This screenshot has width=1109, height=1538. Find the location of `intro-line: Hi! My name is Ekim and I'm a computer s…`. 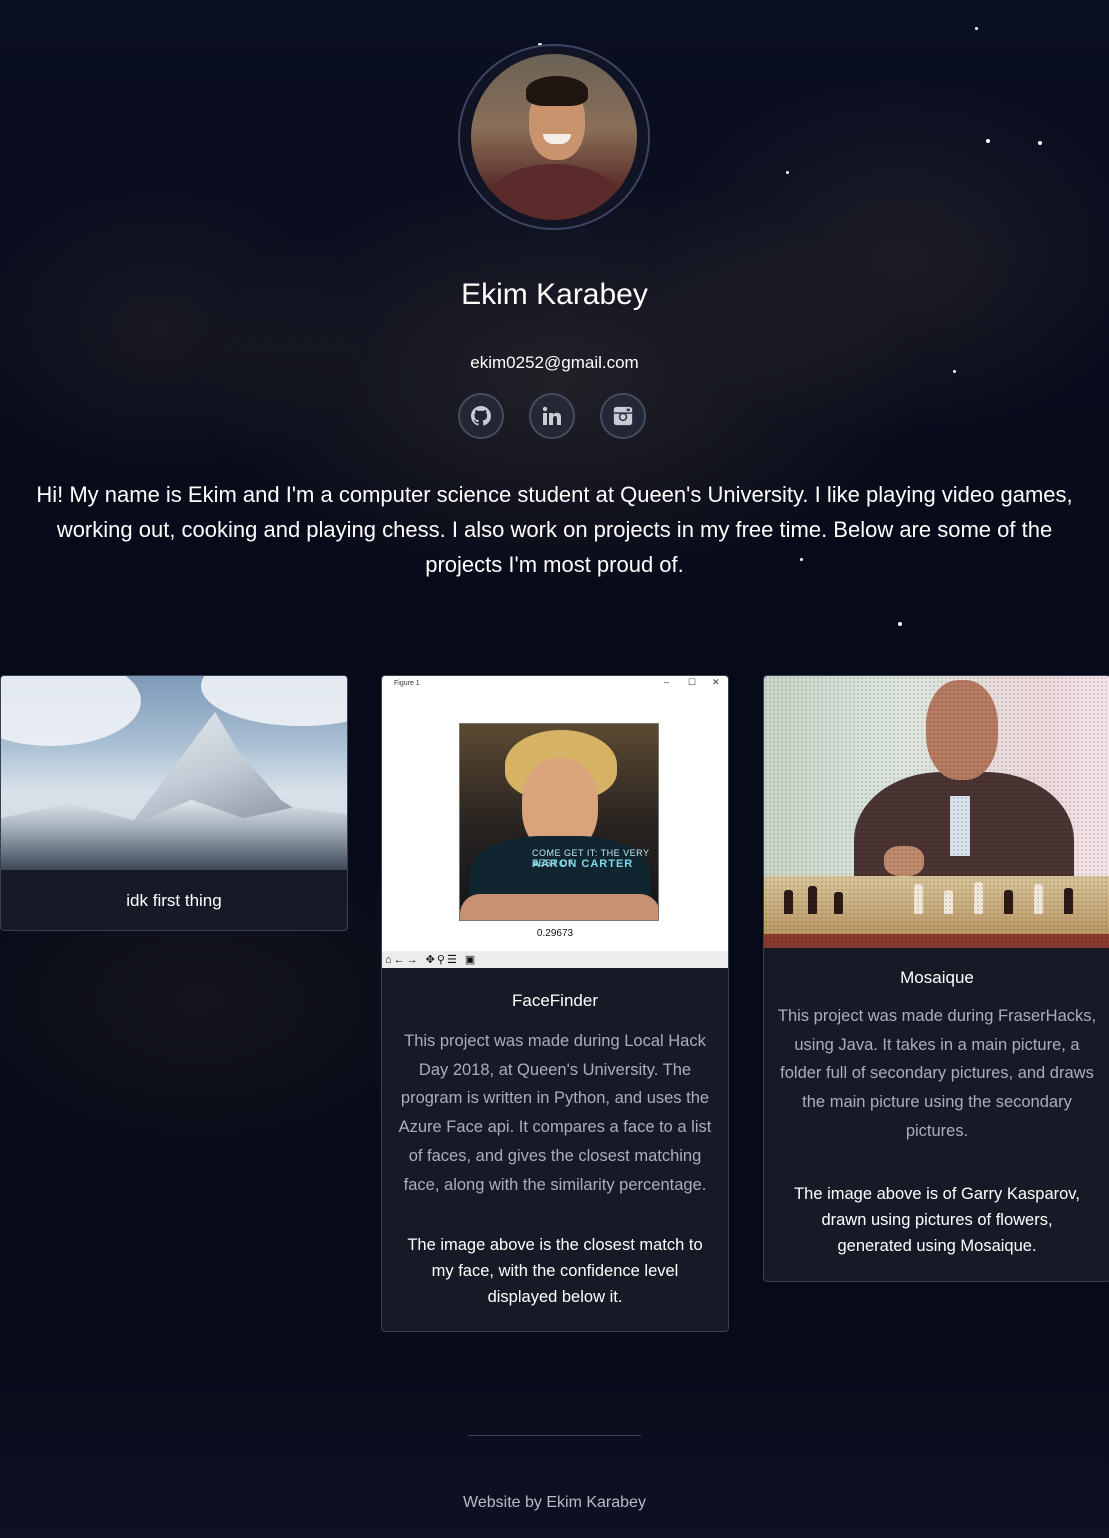

intro-line: Hi! My name is Ekim and I'm a computer s… is located at coordinates (554, 494).